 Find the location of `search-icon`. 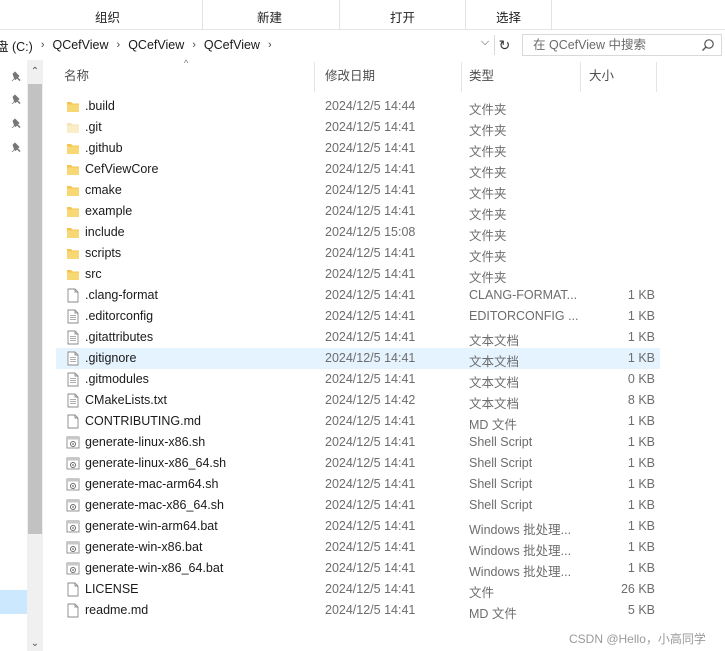

search-icon is located at coordinates (708, 45).